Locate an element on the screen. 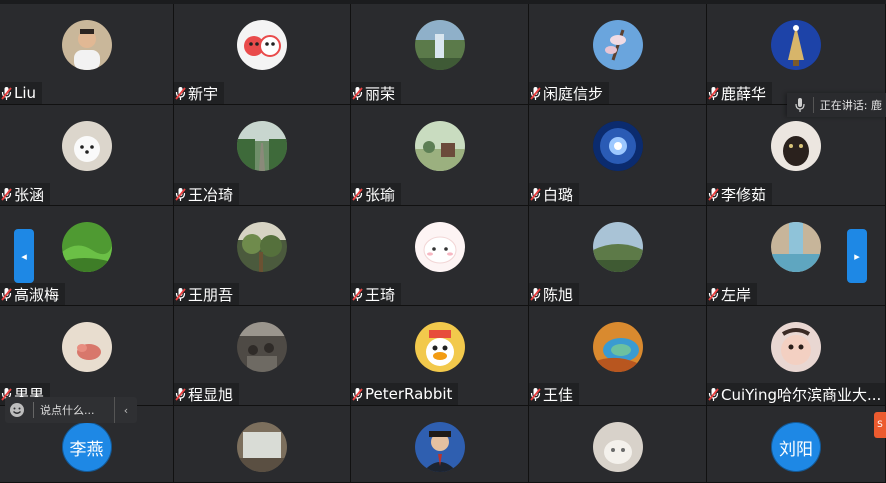 This screenshot has height=483, width=886. participant-nameplate: 新宇 is located at coordinates (199, 93).